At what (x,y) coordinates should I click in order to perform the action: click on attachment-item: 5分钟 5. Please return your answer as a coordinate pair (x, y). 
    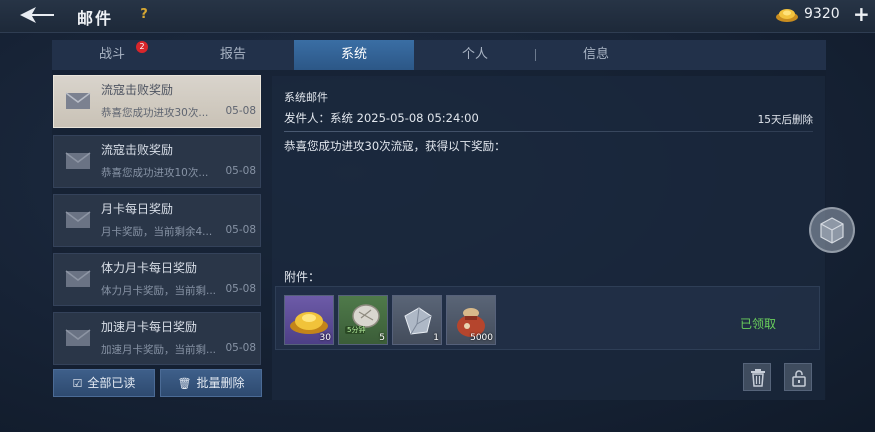
    Looking at the image, I should click on (363, 320).